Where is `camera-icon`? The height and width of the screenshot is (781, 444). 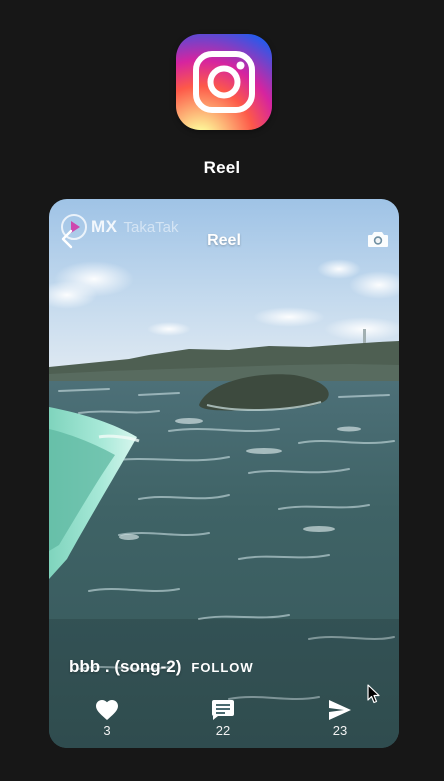 camera-icon is located at coordinates (378, 239).